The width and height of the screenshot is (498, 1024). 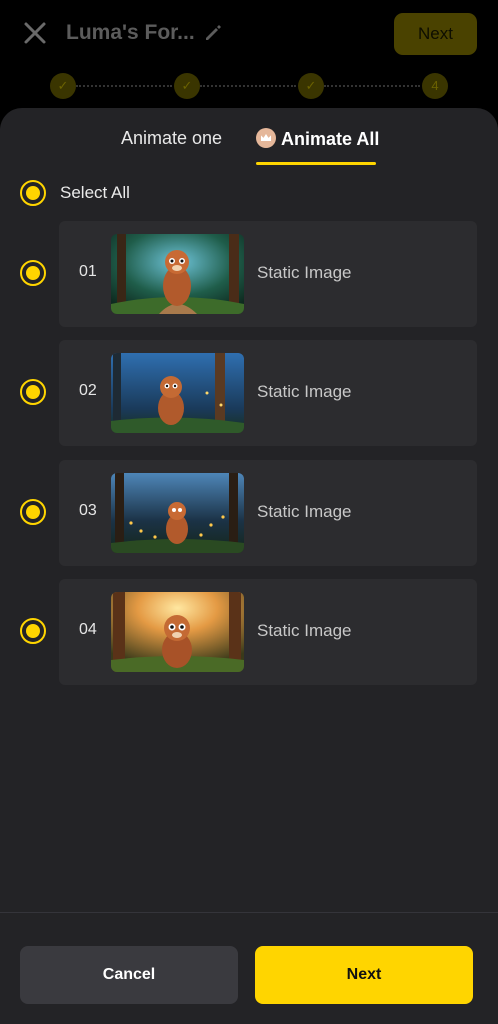 What do you see at coordinates (63, 86) in the screenshot?
I see `step-1-check: ✓` at bounding box center [63, 86].